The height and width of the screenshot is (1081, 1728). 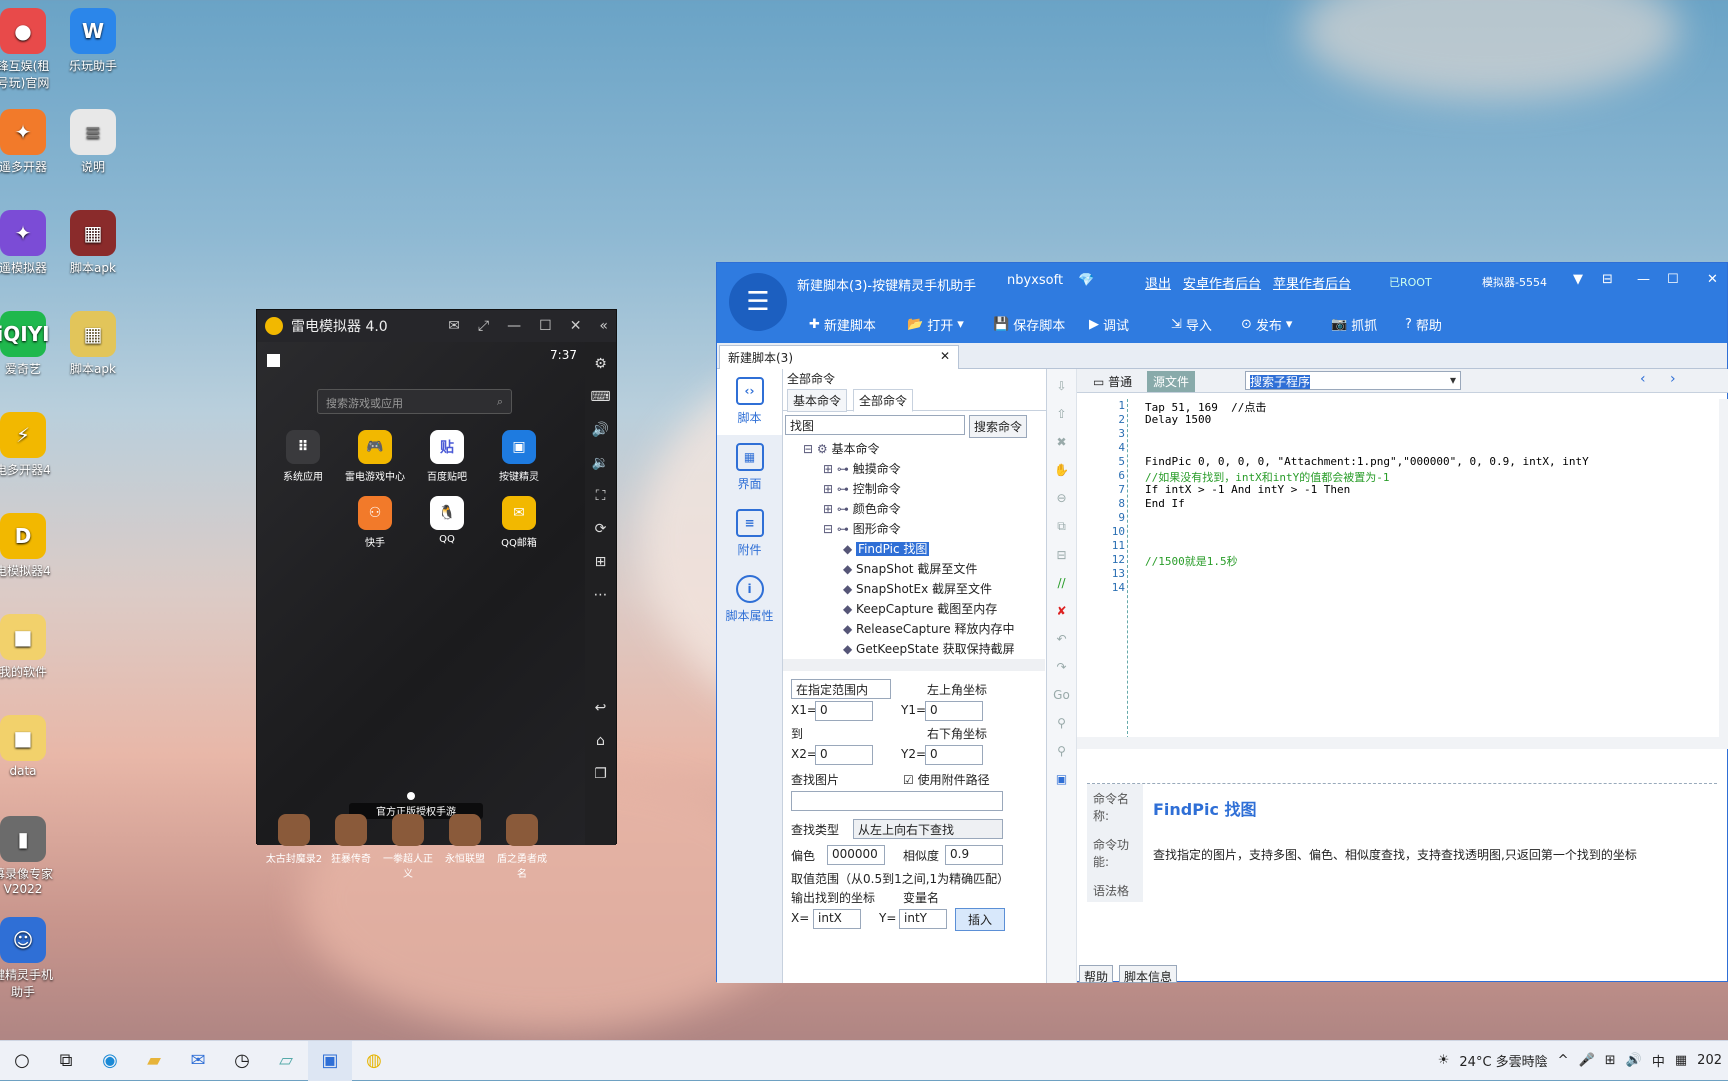 What do you see at coordinates (914, 549) in the screenshot?
I see `tree-command-item: ◆ FindPic 找图` at bounding box center [914, 549].